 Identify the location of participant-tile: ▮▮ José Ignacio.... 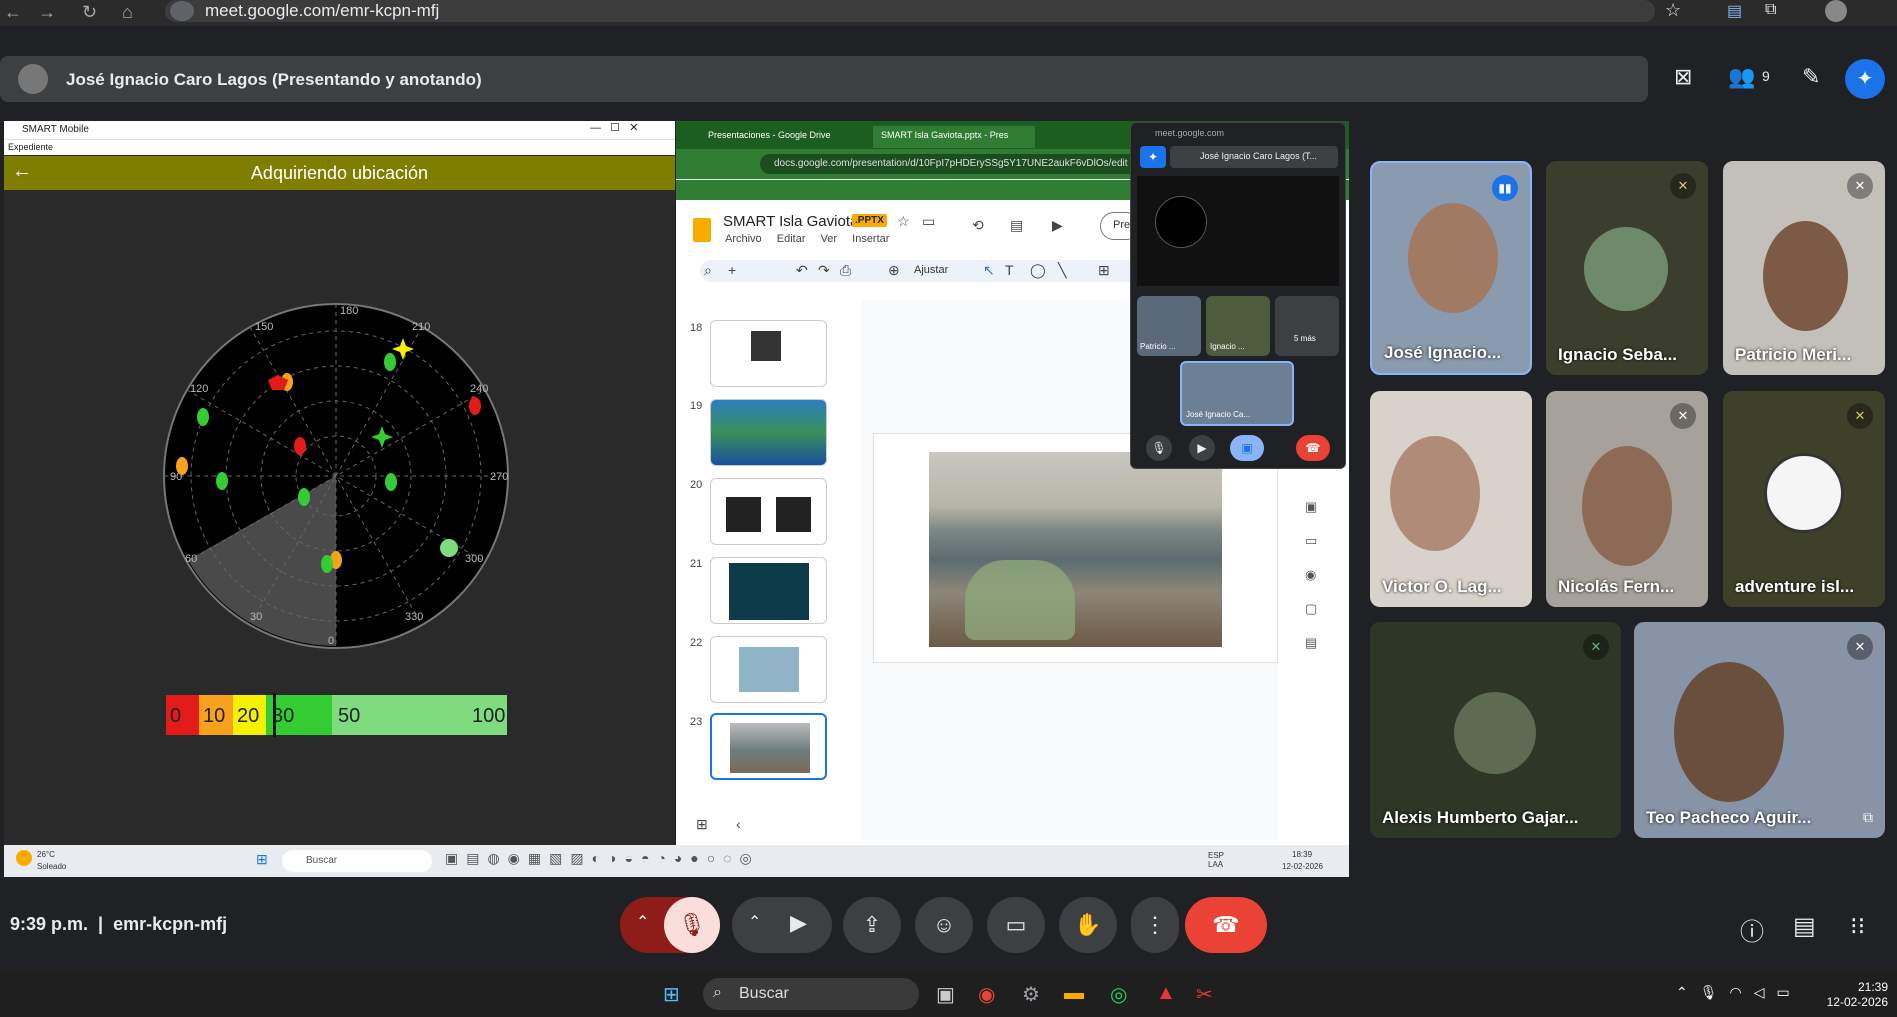
(1451, 268).